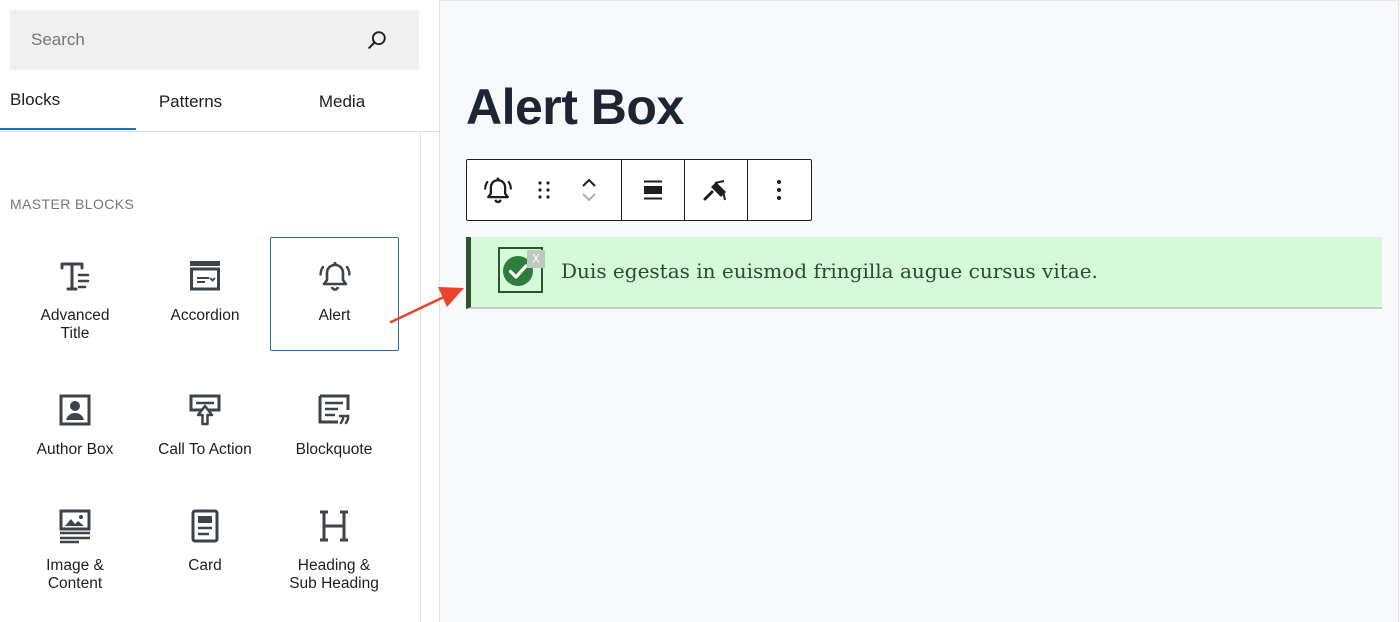 The width and height of the screenshot is (1400, 622). Describe the element at coordinates (575, 107) in the screenshot. I see `page-title: Alert Box` at that location.